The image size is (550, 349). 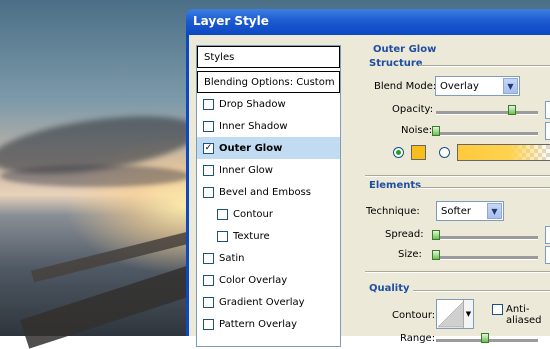 I want to click on blend-mode-label: Blend Mode:, so click(x=405, y=86).